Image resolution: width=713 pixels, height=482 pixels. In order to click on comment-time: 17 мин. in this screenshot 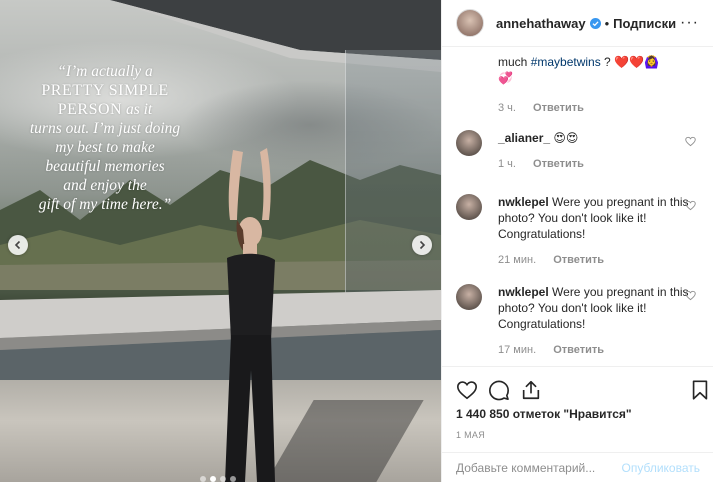, I will do `click(517, 350)`.